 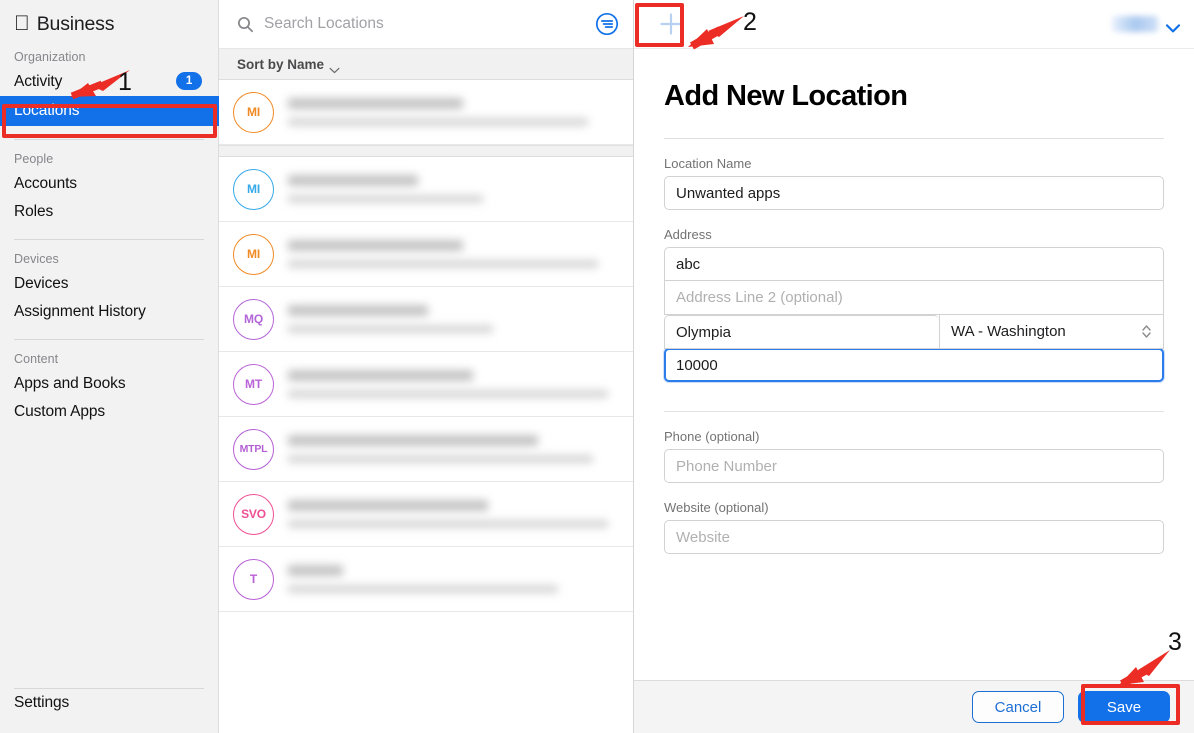 What do you see at coordinates (253, 449) in the screenshot?
I see `avatar: MTPL` at bounding box center [253, 449].